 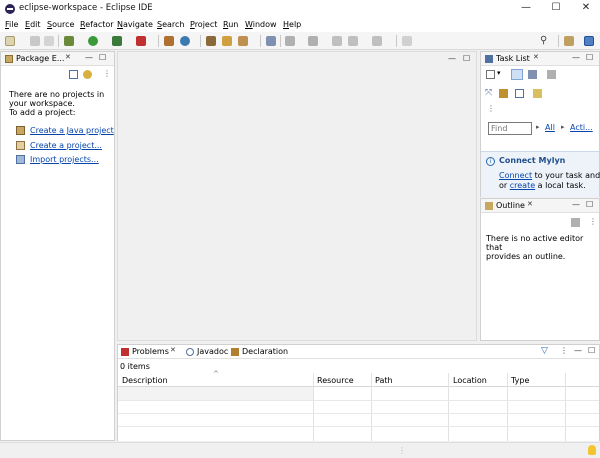 I want to click on toggle-mark-icon, so click(x=271, y=41).